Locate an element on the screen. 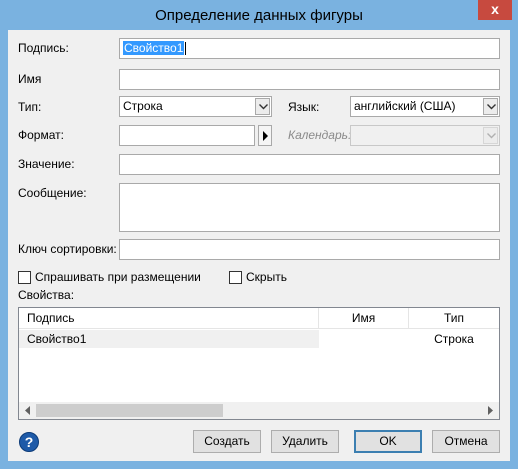 The image size is (518, 469). column-header-caption: Подпись is located at coordinates (169, 318).